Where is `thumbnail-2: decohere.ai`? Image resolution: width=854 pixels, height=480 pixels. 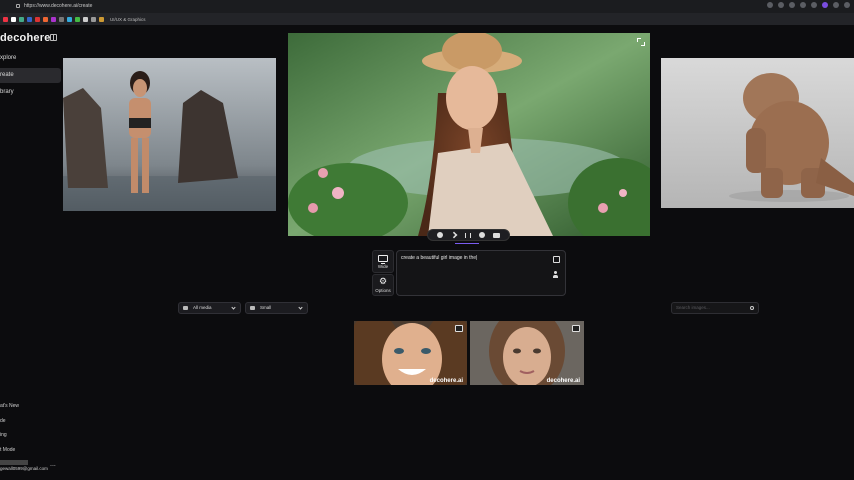 thumbnail-2: decohere.ai is located at coordinates (527, 353).